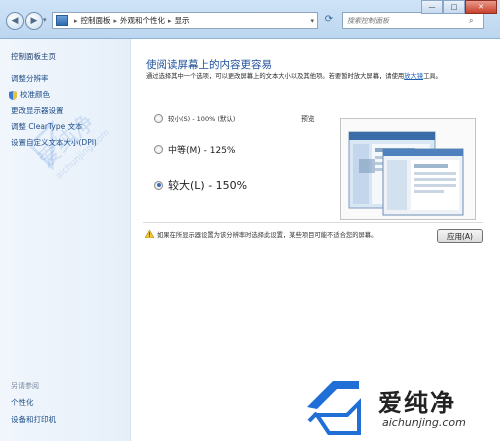 Image resolution: width=500 pixels, height=441 pixels. I want to click on refresh-icon: ⟳, so click(329, 19).